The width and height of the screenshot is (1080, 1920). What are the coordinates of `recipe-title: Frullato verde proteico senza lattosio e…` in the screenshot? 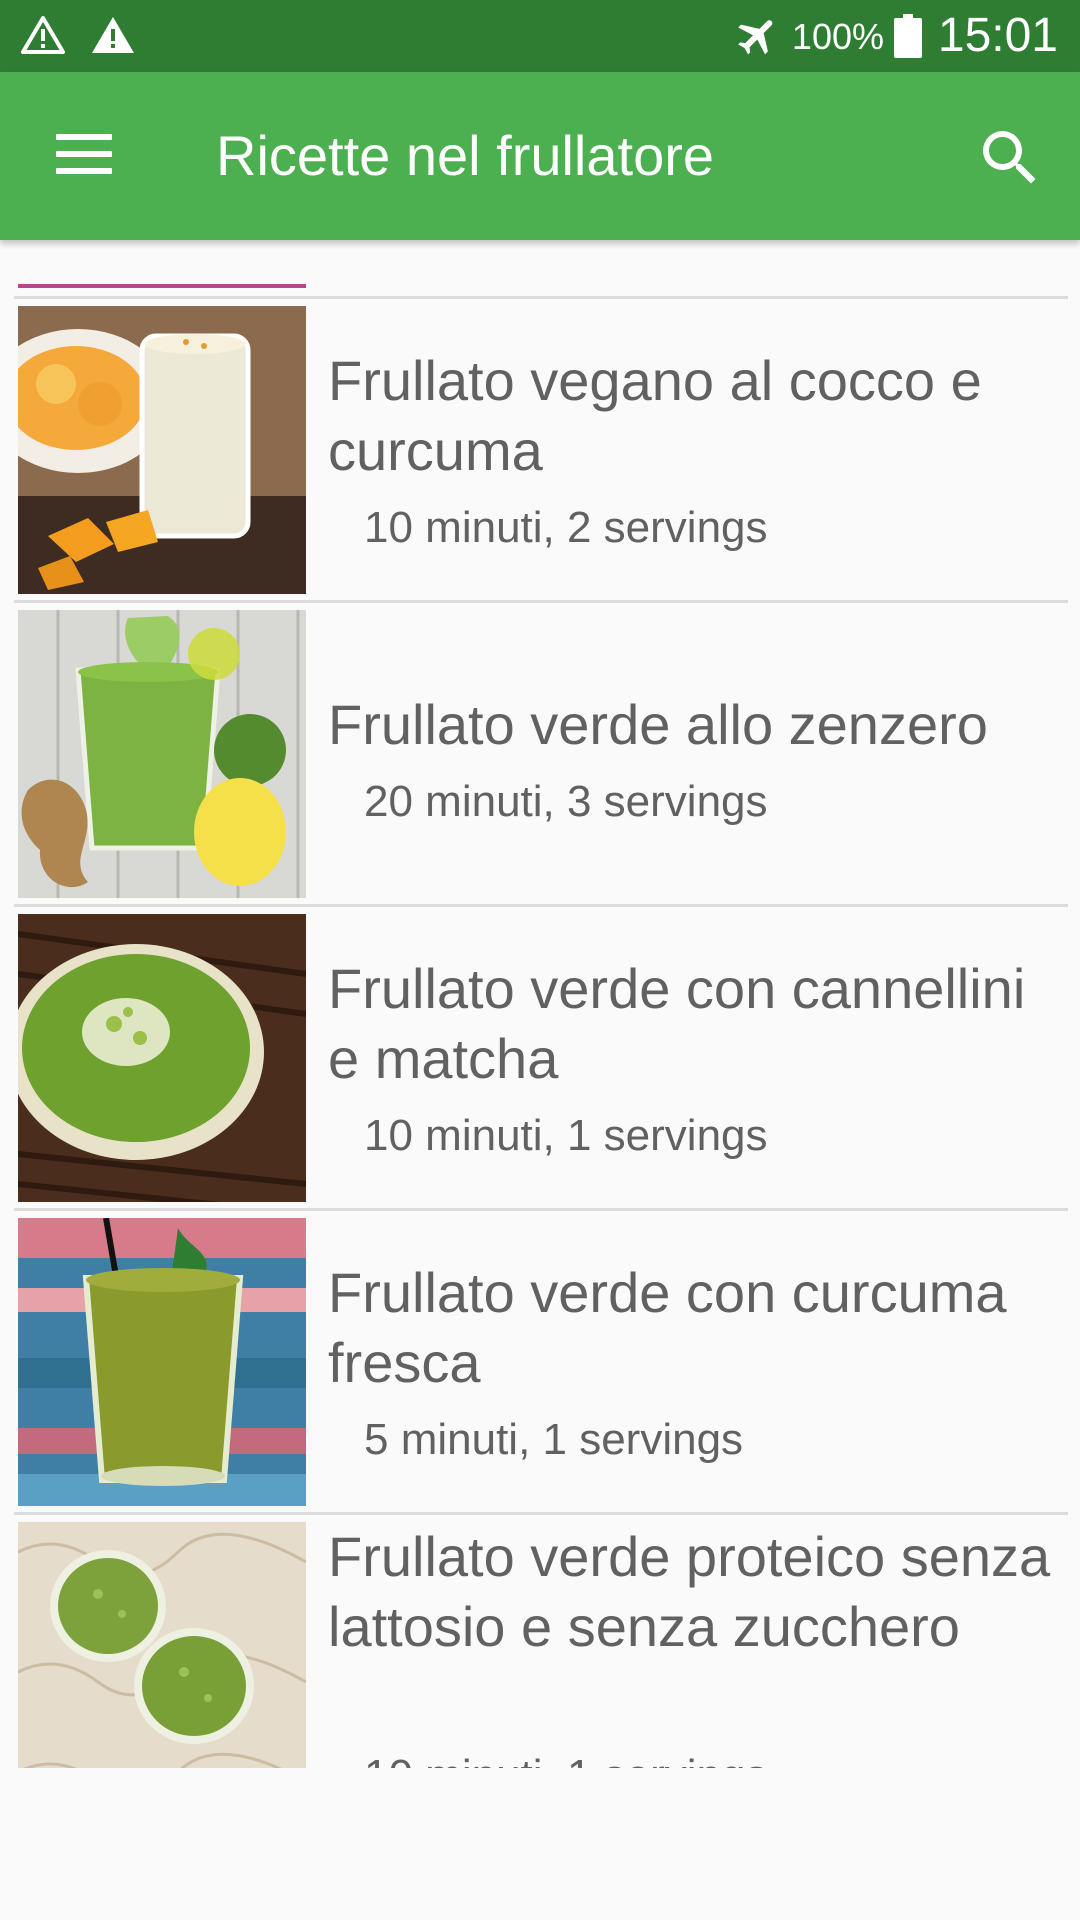 It's located at (689, 1591).